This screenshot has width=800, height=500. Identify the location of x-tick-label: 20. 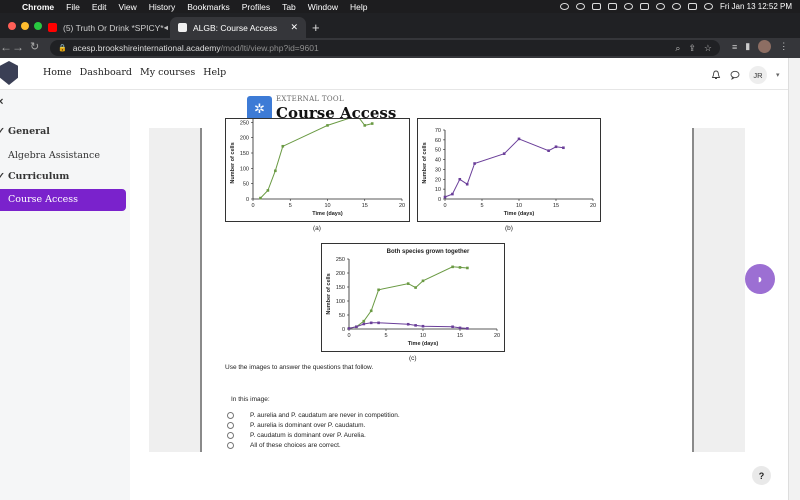
(497, 336).